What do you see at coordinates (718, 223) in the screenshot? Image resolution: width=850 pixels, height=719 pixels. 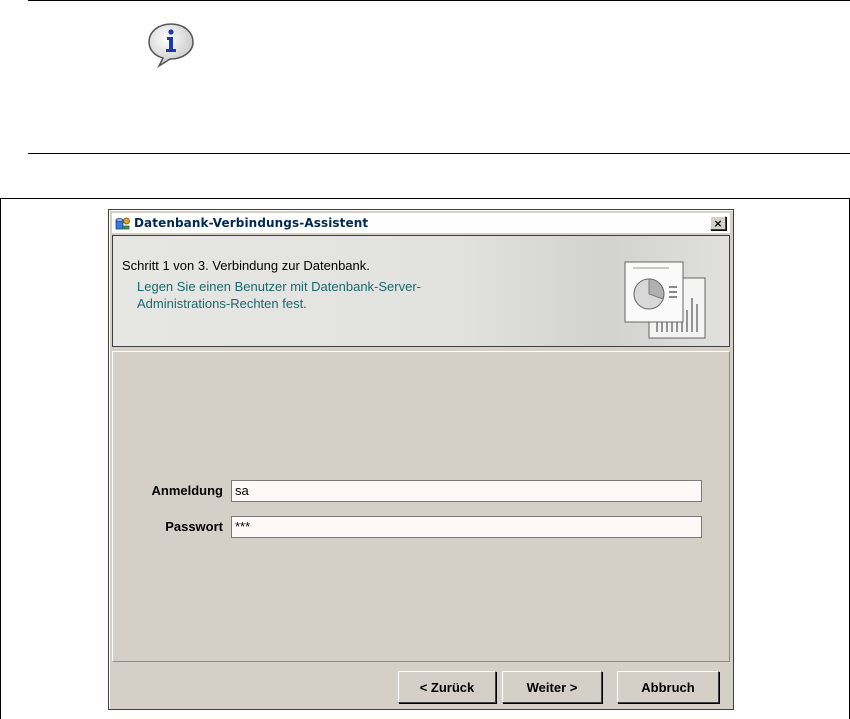 I see `close-button: ×` at bounding box center [718, 223].